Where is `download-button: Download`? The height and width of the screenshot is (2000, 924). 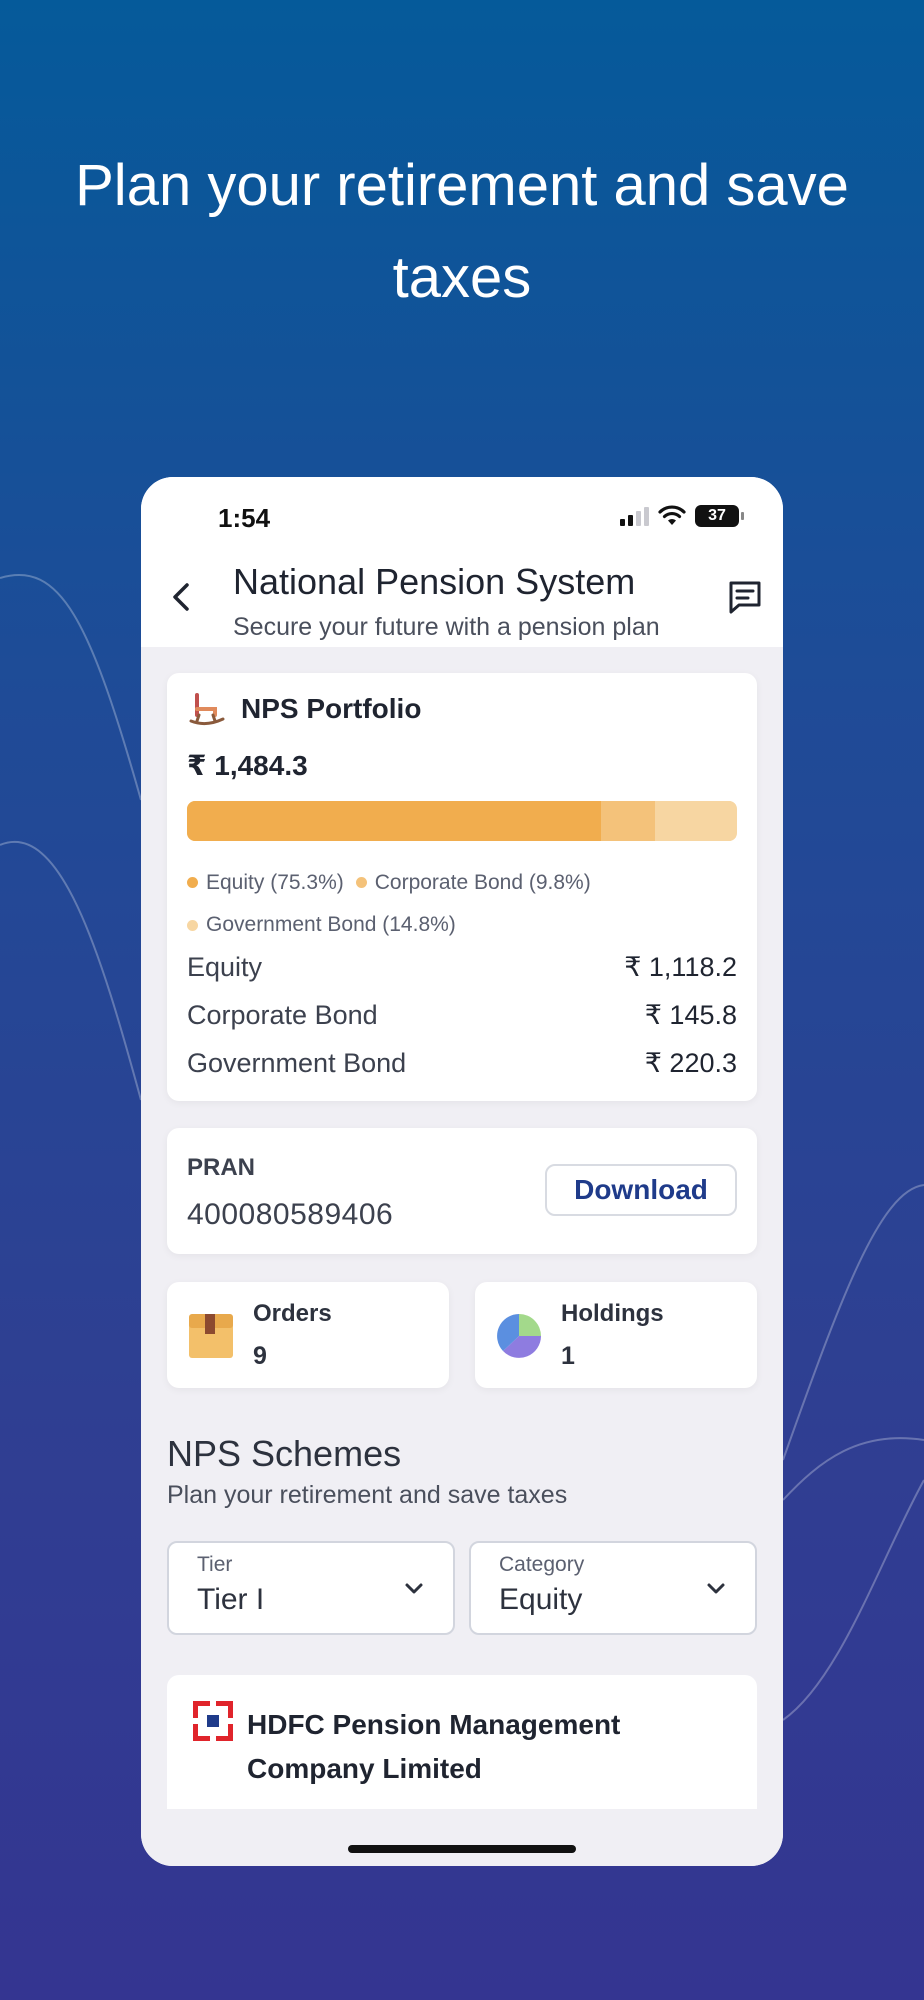 download-button: Download is located at coordinates (641, 1190).